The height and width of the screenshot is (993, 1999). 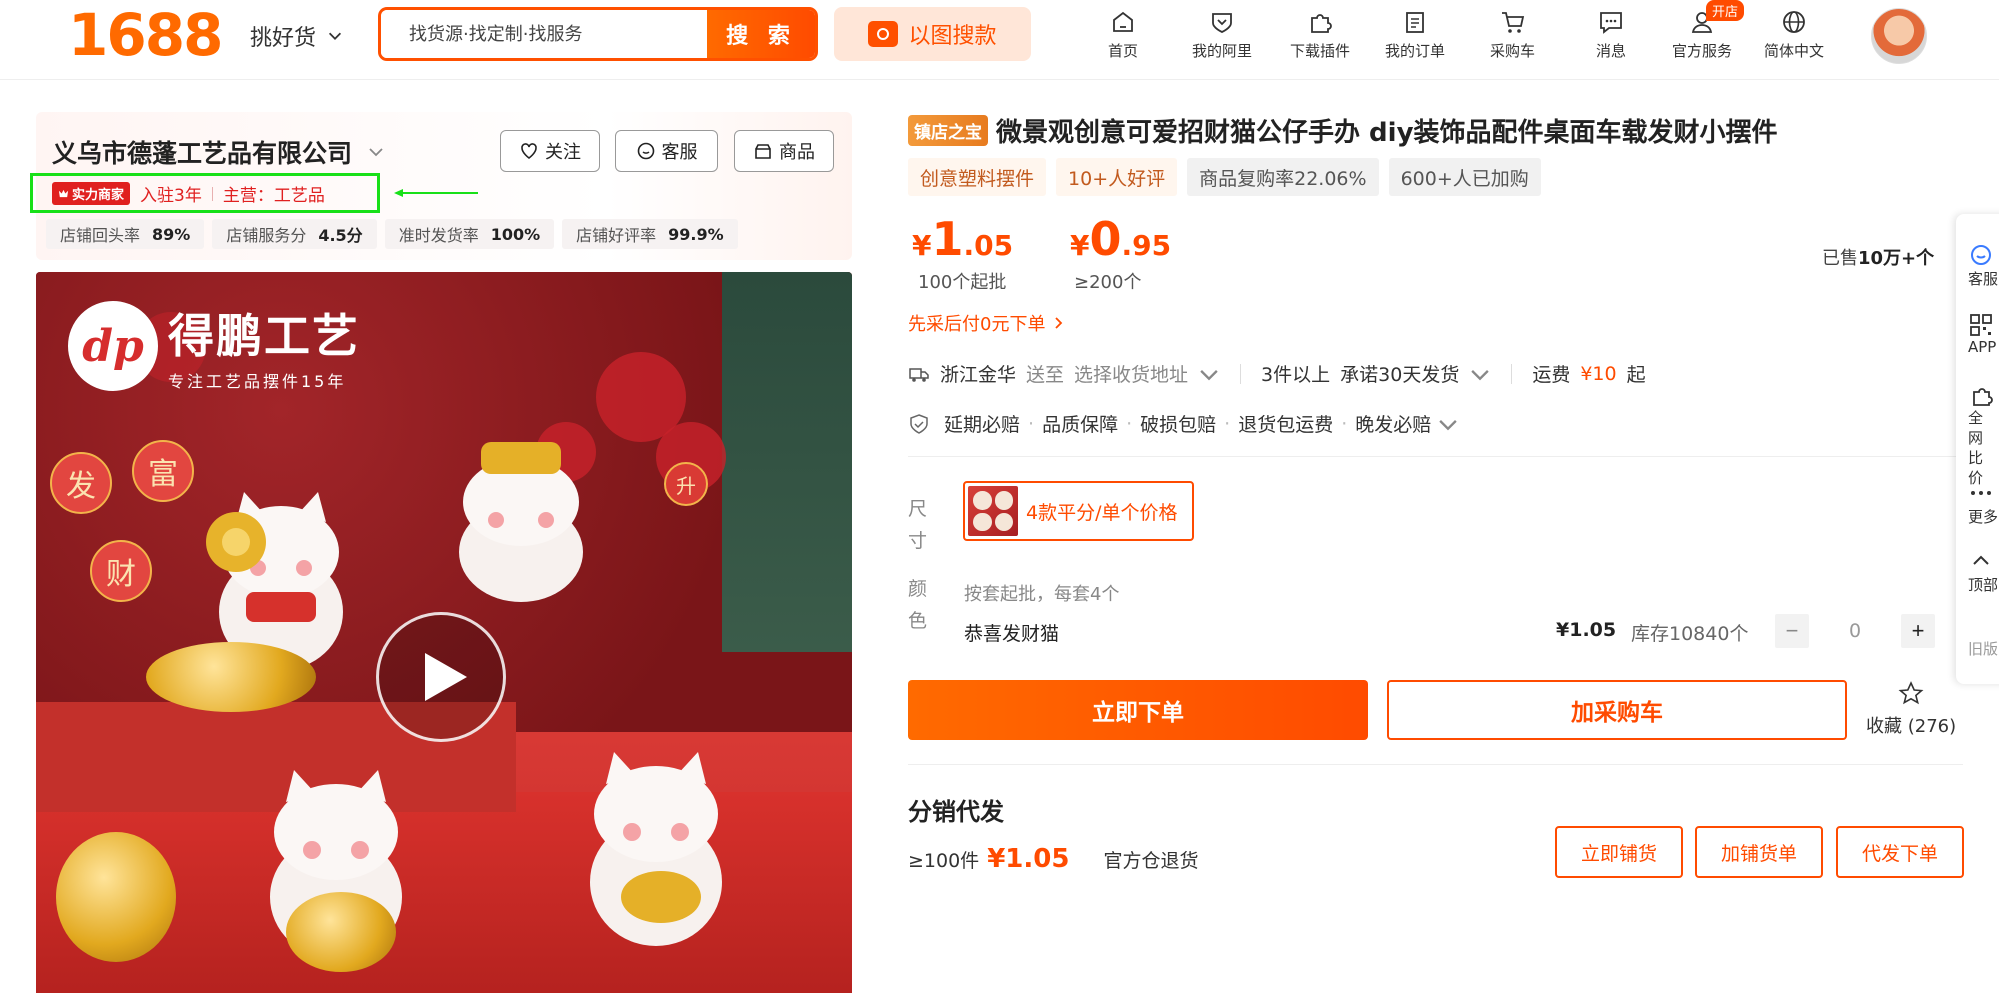 What do you see at coordinates (1012, 634) in the screenshot?
I see `color-option-name: 恭喜发财猫` at bounding box center [1012, 634].